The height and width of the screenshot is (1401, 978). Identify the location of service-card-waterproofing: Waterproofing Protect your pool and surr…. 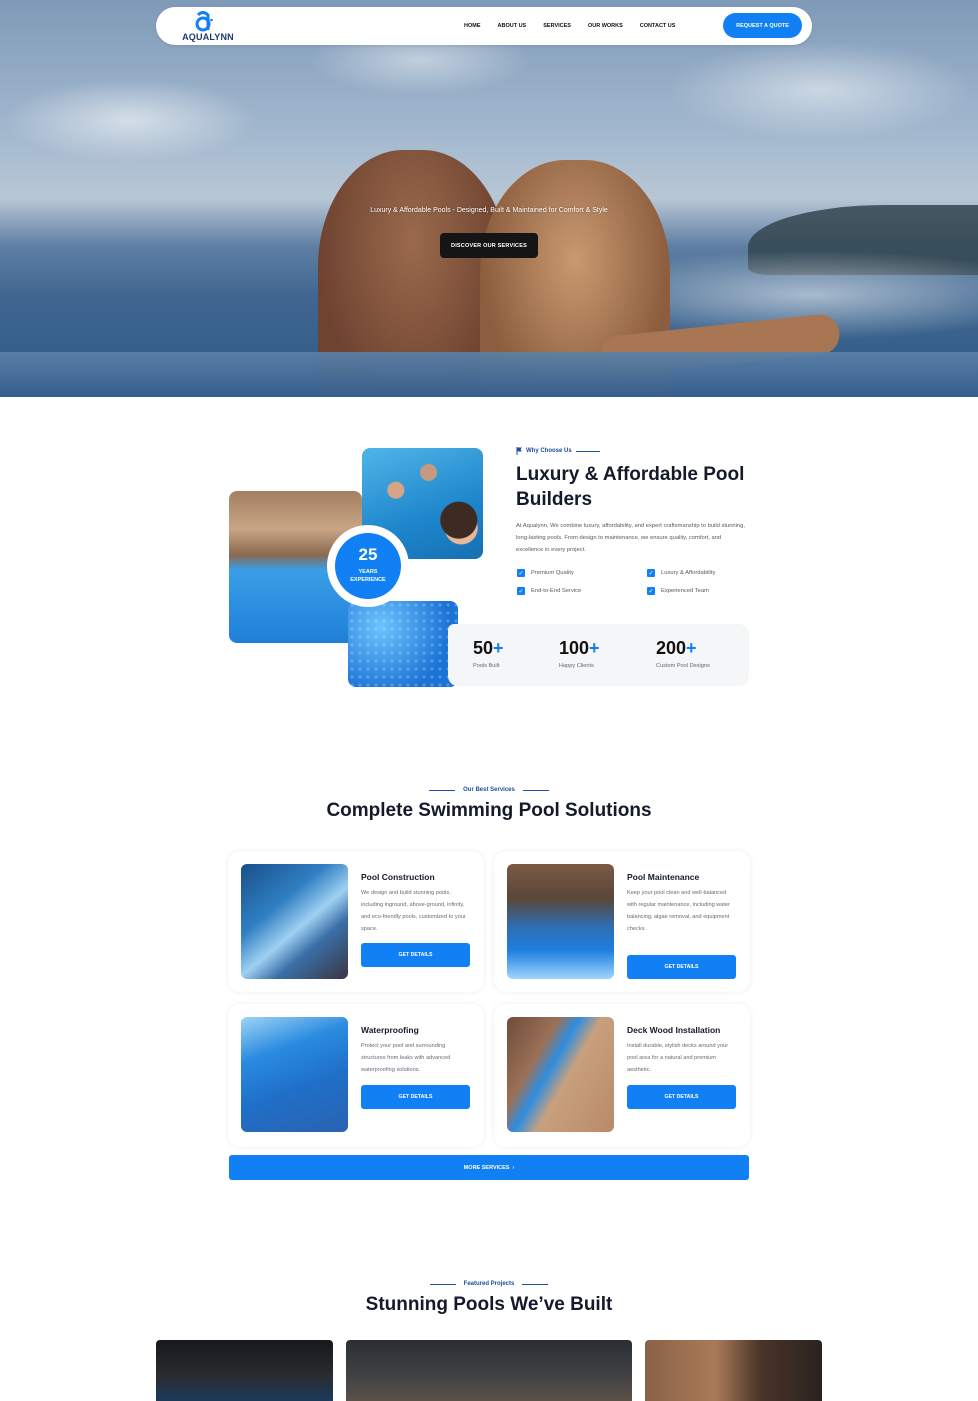
(356, 1075).